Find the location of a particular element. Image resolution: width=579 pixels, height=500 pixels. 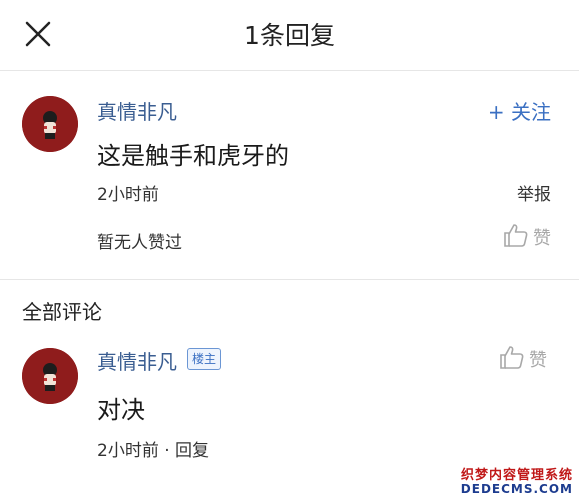

no-likes-text: 暂无人赞过 is located at coordinates (139, 243).